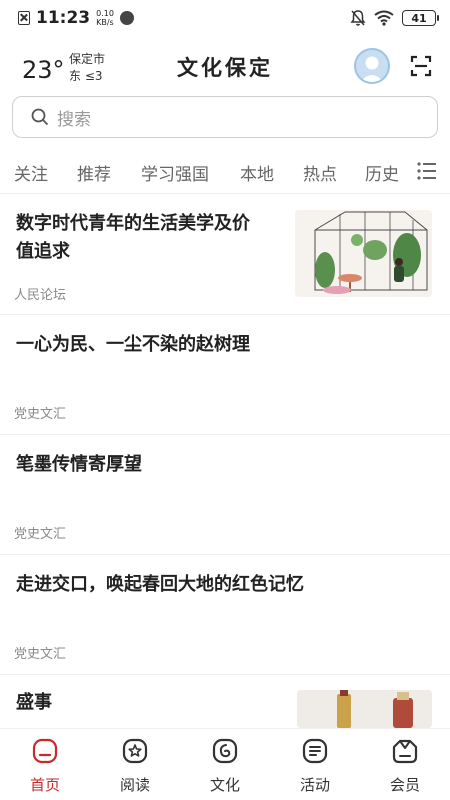 The height and width of the screenshot is (800, 450). What do you see at coordinates (175, 172) in the screenshot?
I see `tab-xuexi-qiangguo: 学习强国` at bounding box center [175, 172].